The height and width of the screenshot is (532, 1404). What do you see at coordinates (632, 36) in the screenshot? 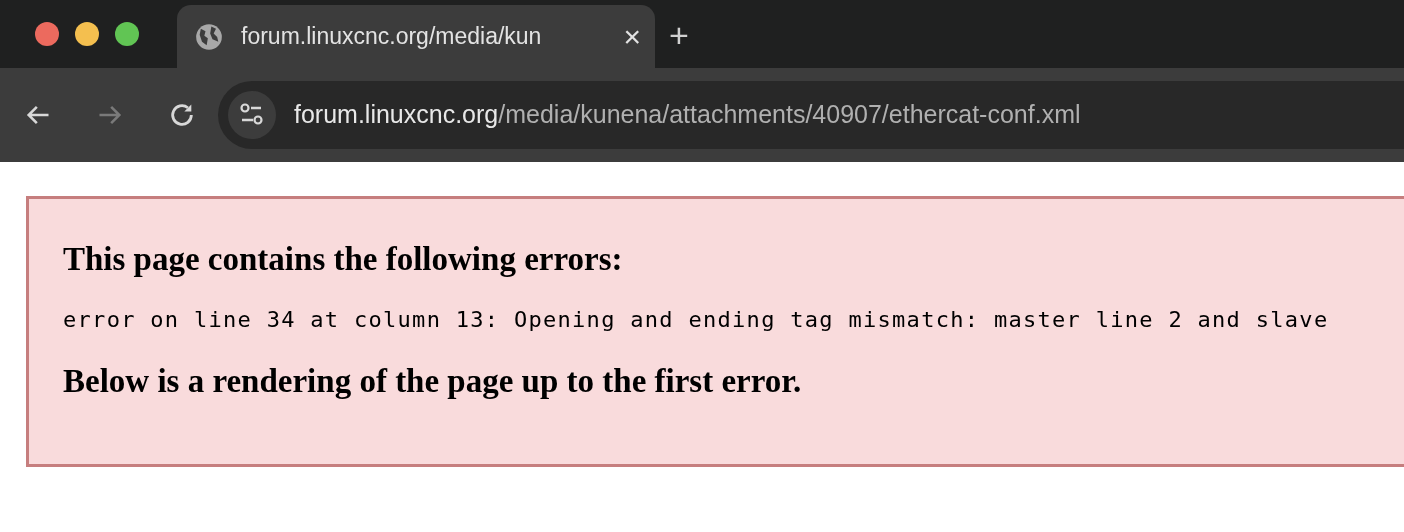
I see `close-tab-button: ×` at bounding box center [632, 36].